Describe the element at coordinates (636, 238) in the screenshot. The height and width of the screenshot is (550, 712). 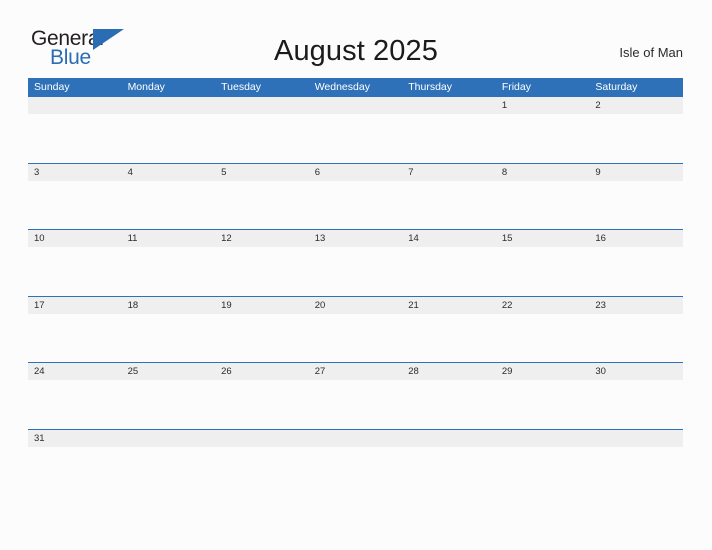
I see `day-cell: 16` at that location.